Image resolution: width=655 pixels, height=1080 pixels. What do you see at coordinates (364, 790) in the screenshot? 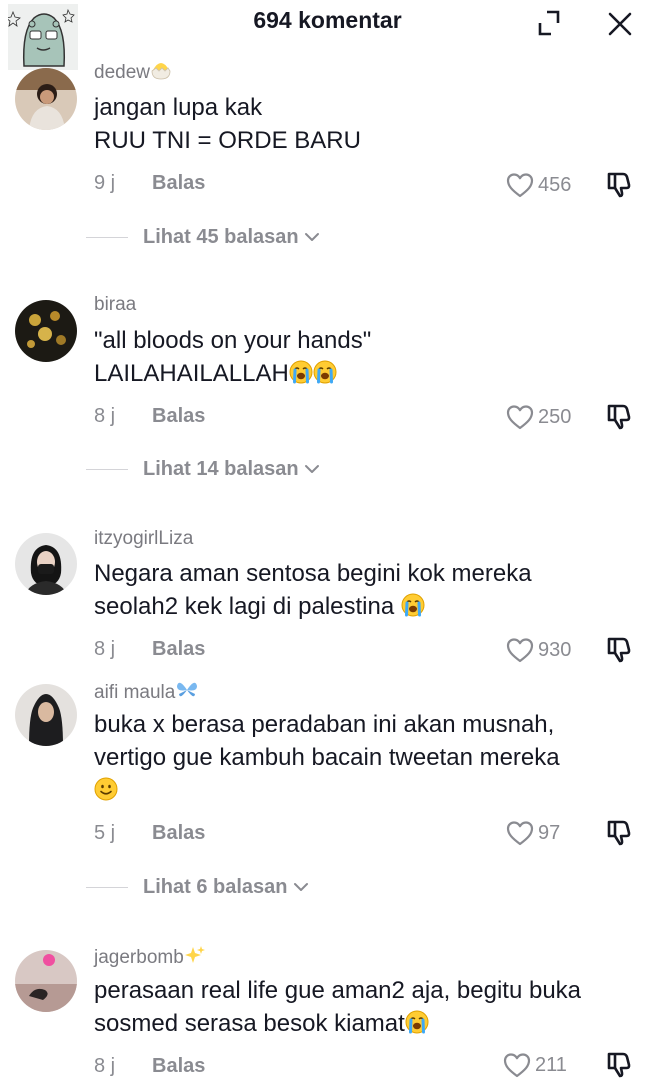
I see `comment-line` at bounding box center [364, 790].